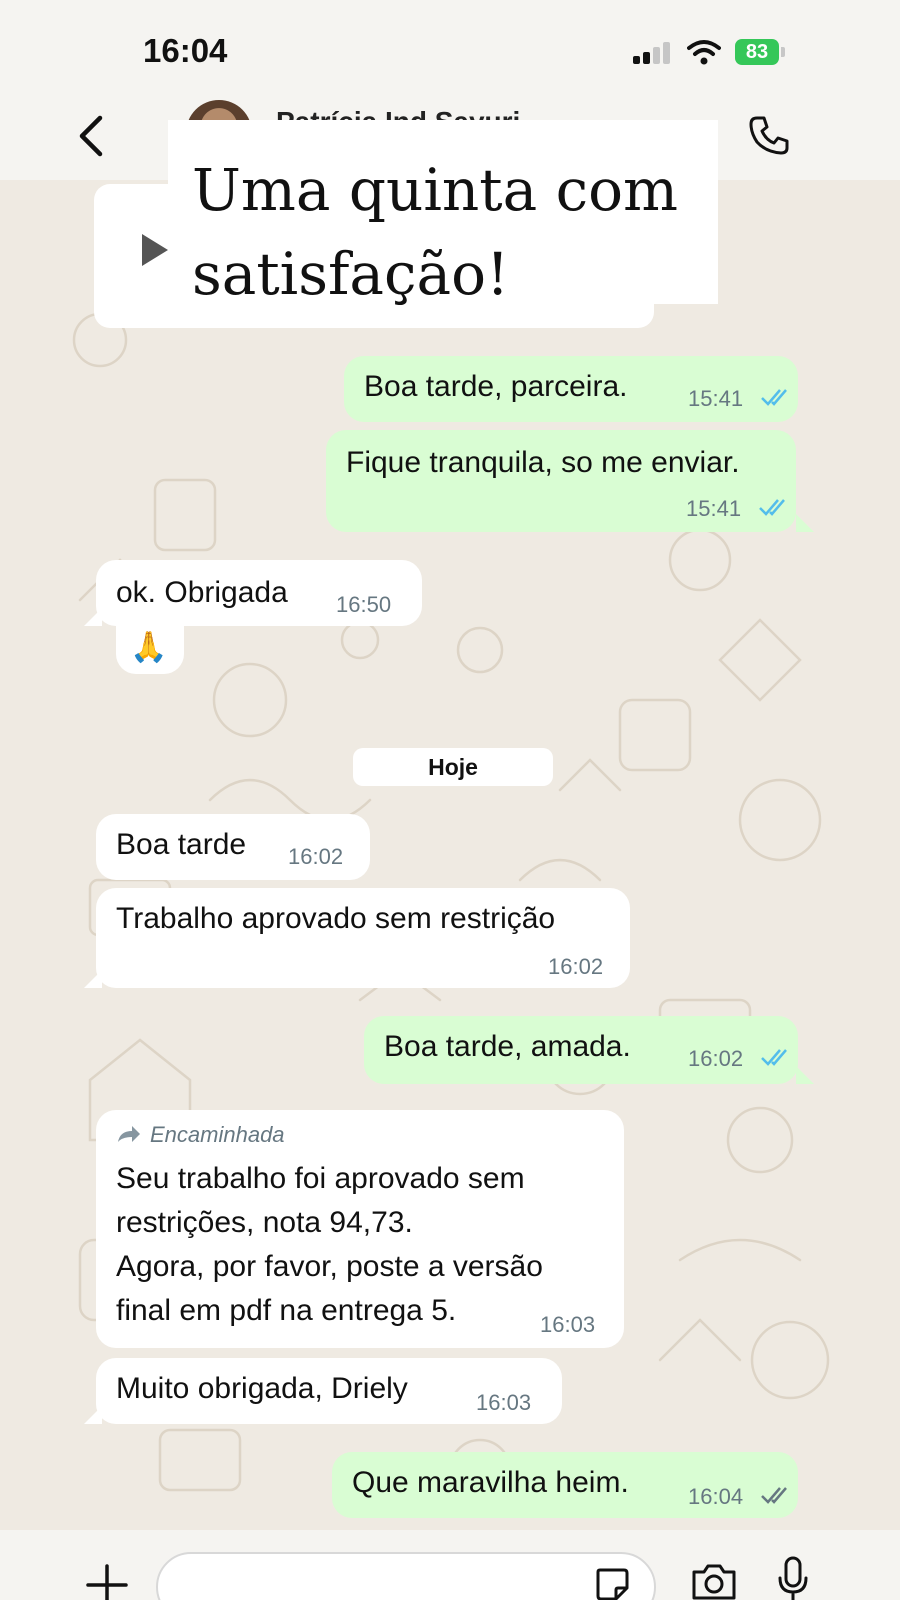  Describe the element at coordinates (450, 50) in the screenshot. I see `status-bar: 16:04 83` at that location.